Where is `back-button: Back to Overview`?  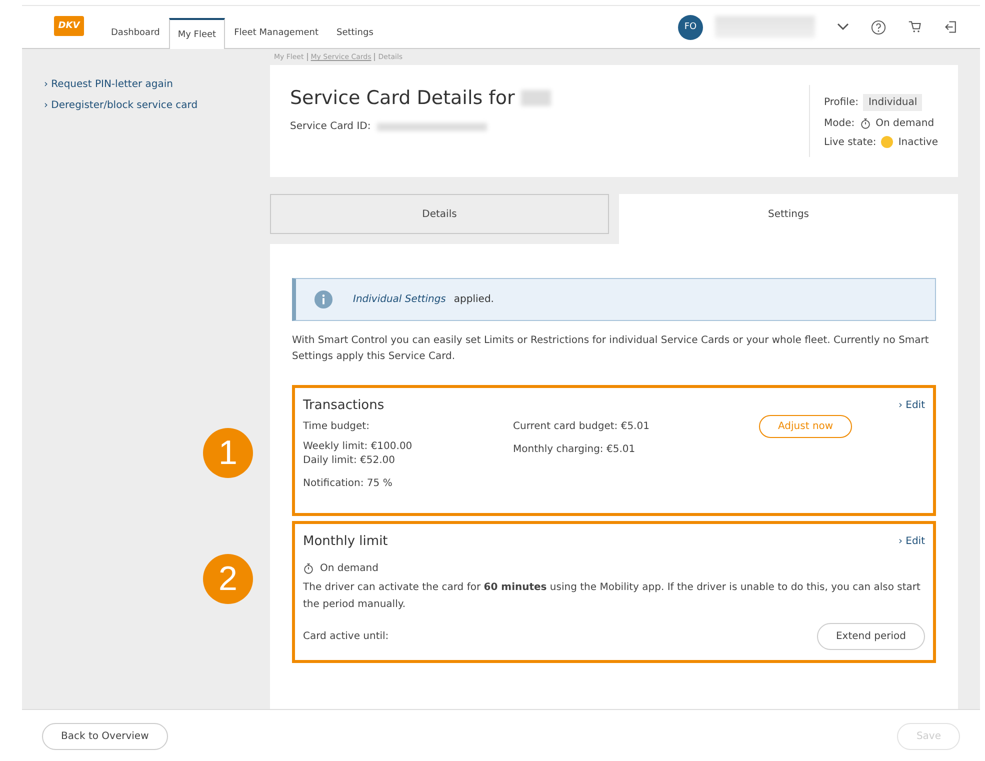
back-button: Back to Overview is located at coordinates (105, 736).